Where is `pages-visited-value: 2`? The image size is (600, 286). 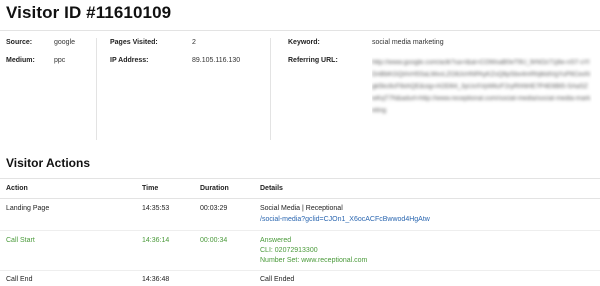 pages-visited-value: 2 is located at coordinates (194, 42).